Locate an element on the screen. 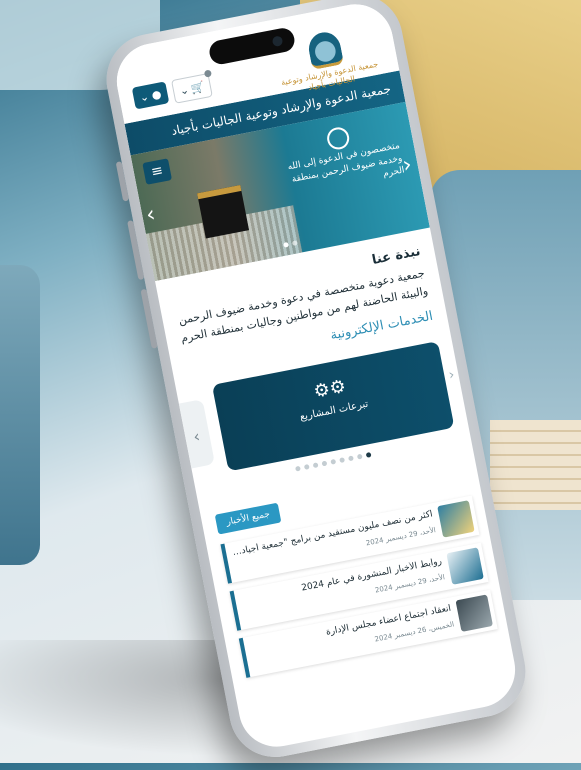 The height and width of the screenshot is (770, 581). slide-logo-icon is located at coordinates (338, 138).